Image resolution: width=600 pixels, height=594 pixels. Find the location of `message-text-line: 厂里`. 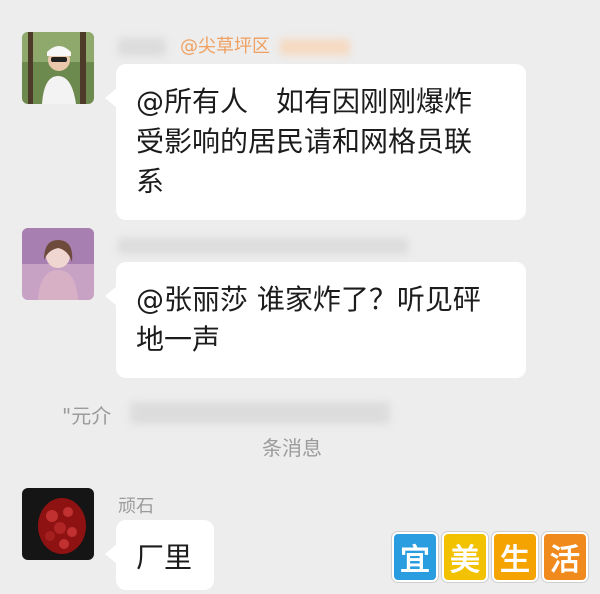

message-text-line: 厂里 is located at coordinates (164, 557).